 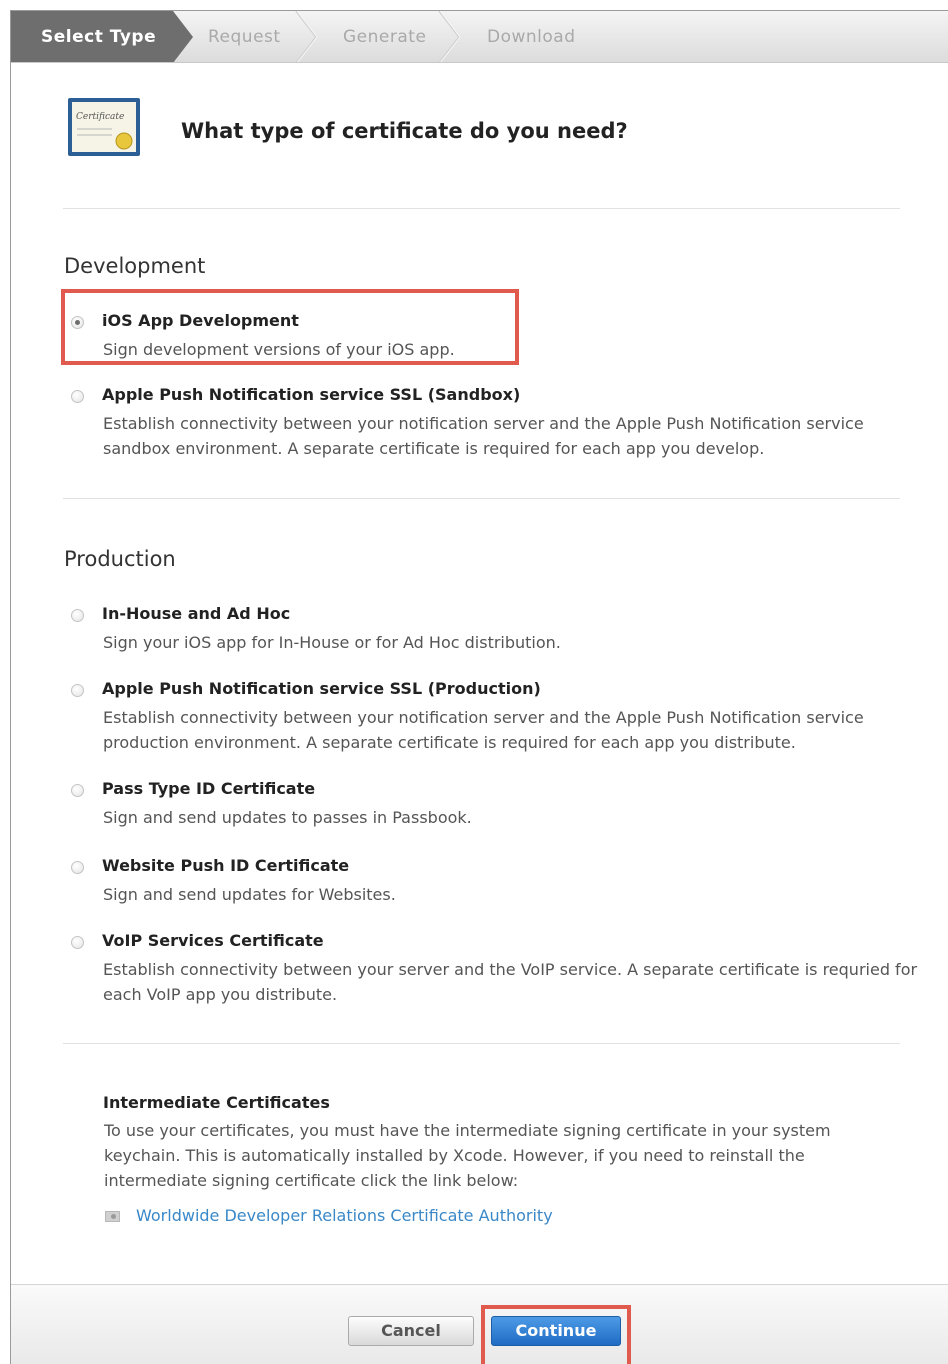 What do you see at coordinates (135, 266) in the screenshot?
I see `section-title-development: Development` at bounding box center [135, 266].